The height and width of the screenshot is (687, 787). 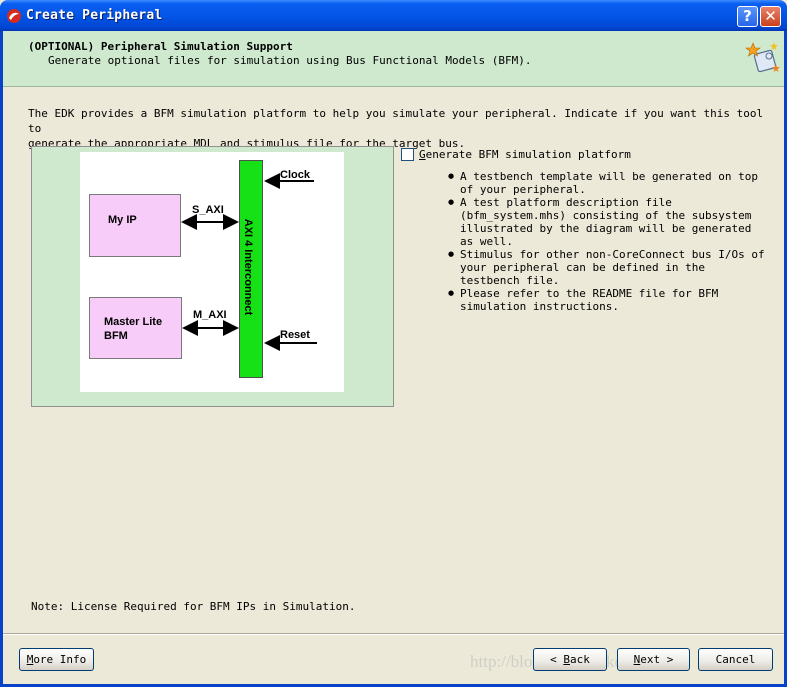 What do you see at coordinates (407, 154) in the screenshot?
I see `generate-bfm-checkbox` at bounding box center [407, 154].